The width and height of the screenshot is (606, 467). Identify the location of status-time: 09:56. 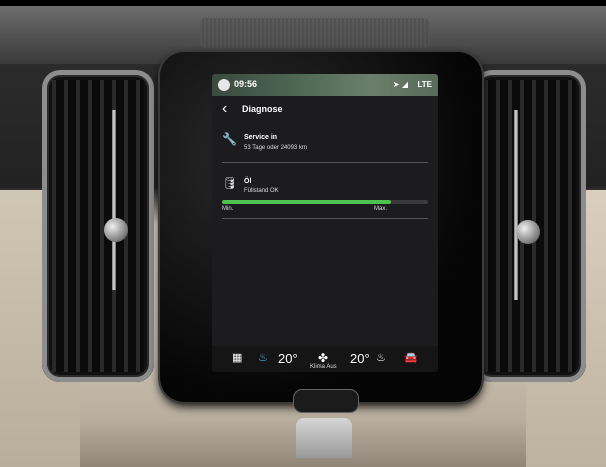
(246, 84).